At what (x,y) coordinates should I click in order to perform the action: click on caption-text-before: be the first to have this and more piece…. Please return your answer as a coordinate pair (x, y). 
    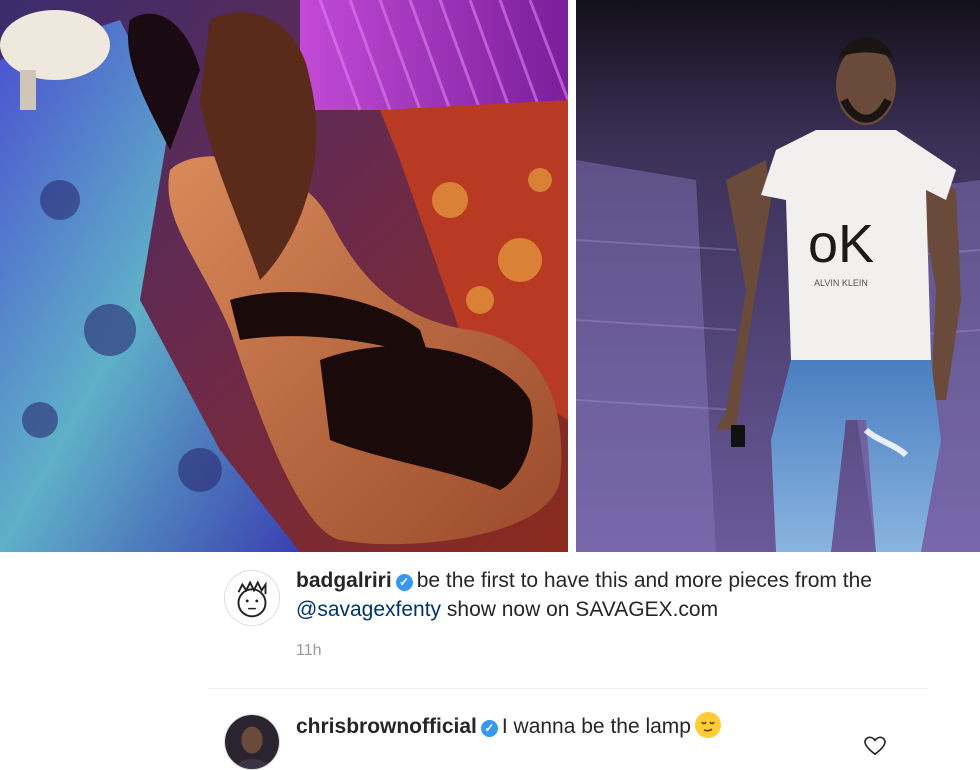
    Looking at the image, I should click on (644, 580).